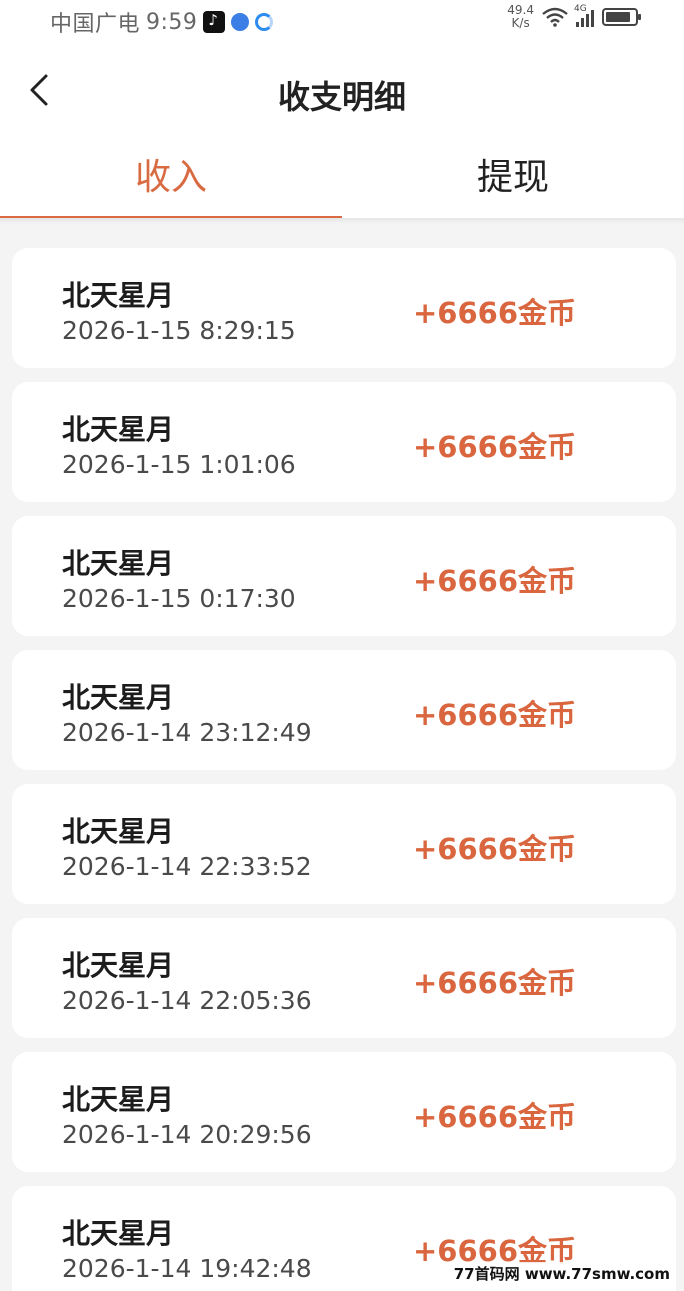 Image resolution: width=684 pixels, height=1291 pixels. Describe the element at coordinates (344, 710) in the screenshot. I see `list-item: 北天星月 2026-1-14 23:12:49 +6666金币` at that location.